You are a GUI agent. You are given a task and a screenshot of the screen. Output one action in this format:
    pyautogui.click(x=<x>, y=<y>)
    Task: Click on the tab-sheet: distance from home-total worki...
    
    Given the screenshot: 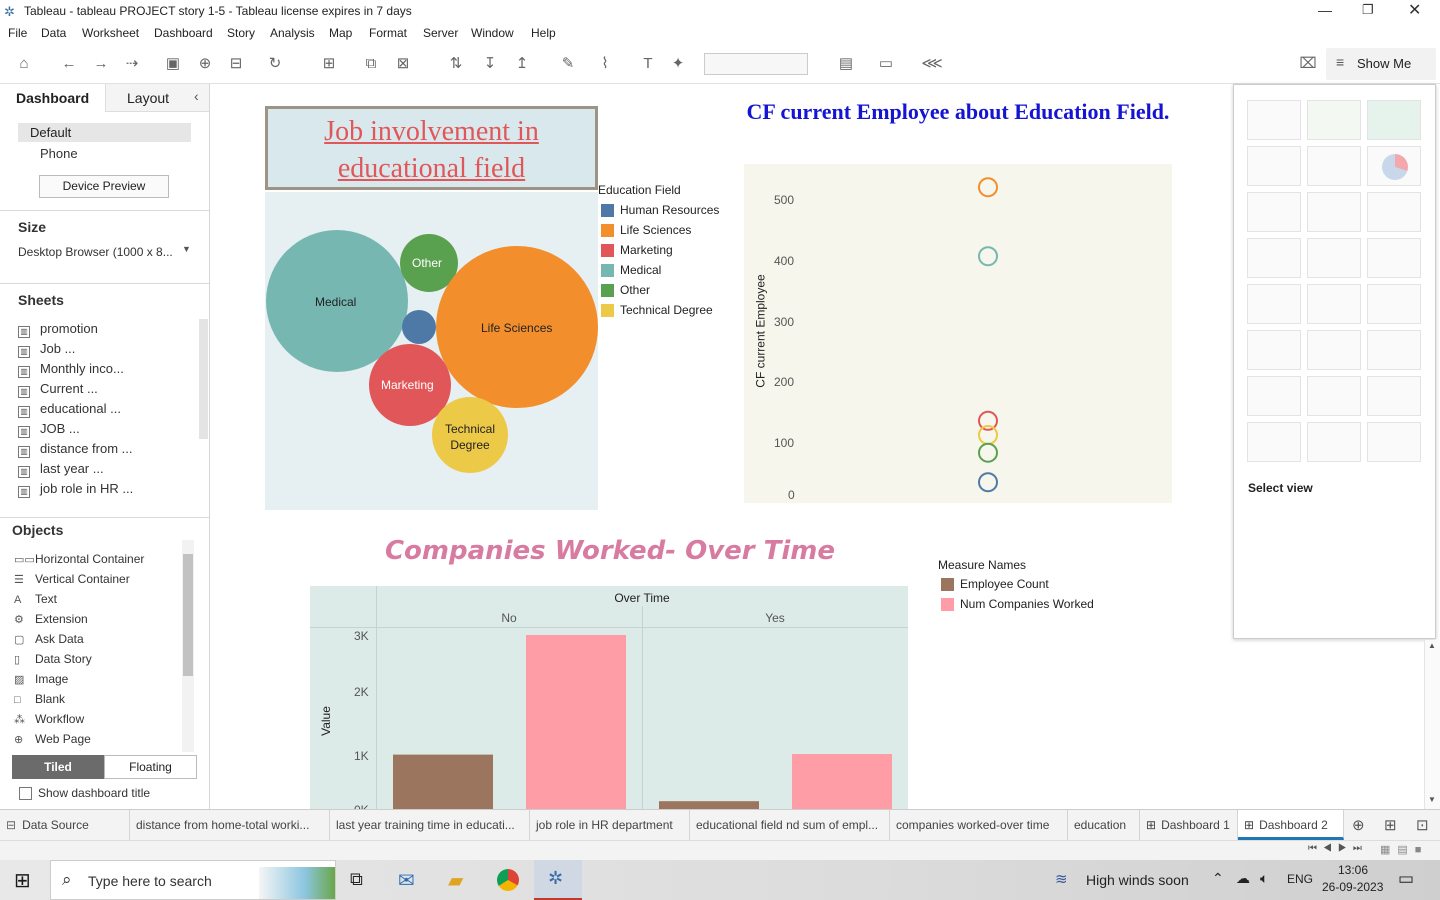 What is the action you would take?
    pyautogui.click(x=230, y=825)
    